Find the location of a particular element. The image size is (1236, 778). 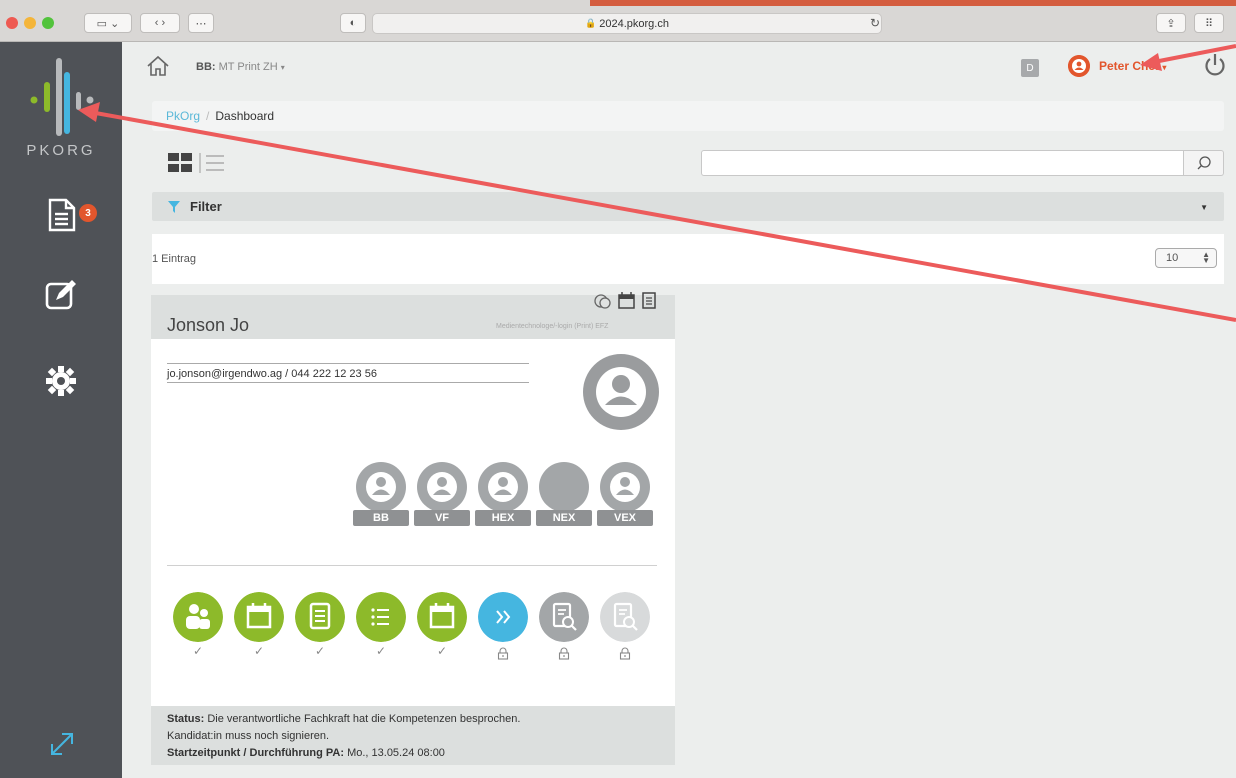

candidate-avatar-icon is located at coordinates (621, 392).